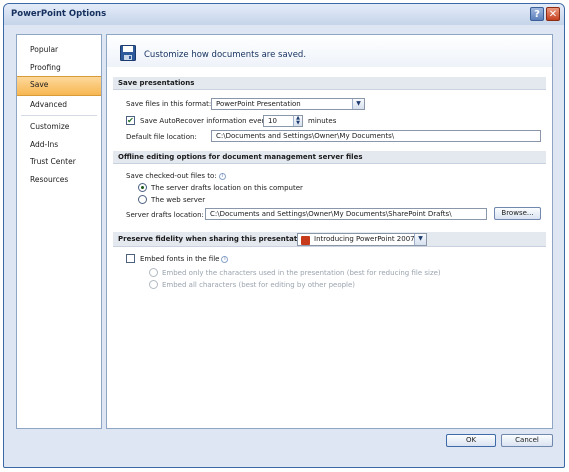 The image size is (569, 472). I want to click on spin-arrows-icon: ▲ ▼, so click(297, 121).